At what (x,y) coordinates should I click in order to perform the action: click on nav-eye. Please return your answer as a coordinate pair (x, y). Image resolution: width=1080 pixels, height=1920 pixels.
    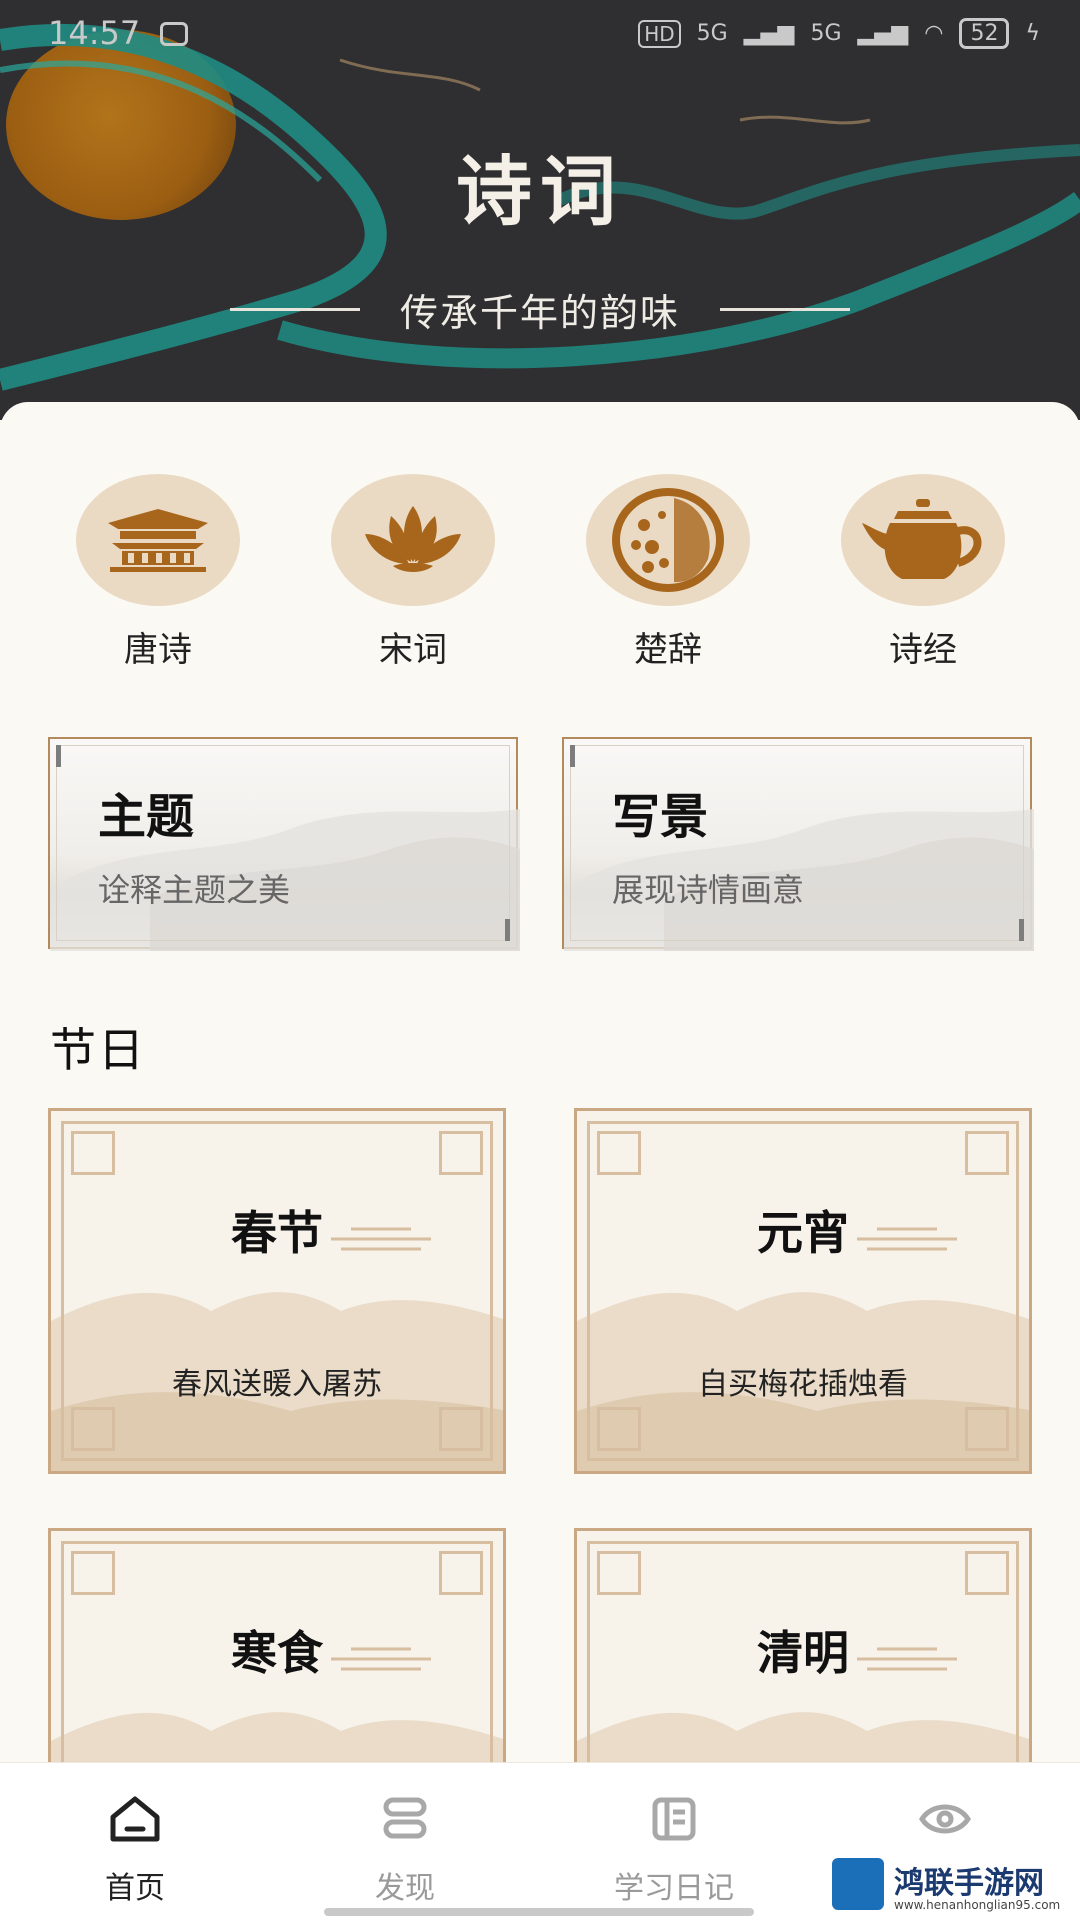
    Looking at the image, I should click on (945, 1823).